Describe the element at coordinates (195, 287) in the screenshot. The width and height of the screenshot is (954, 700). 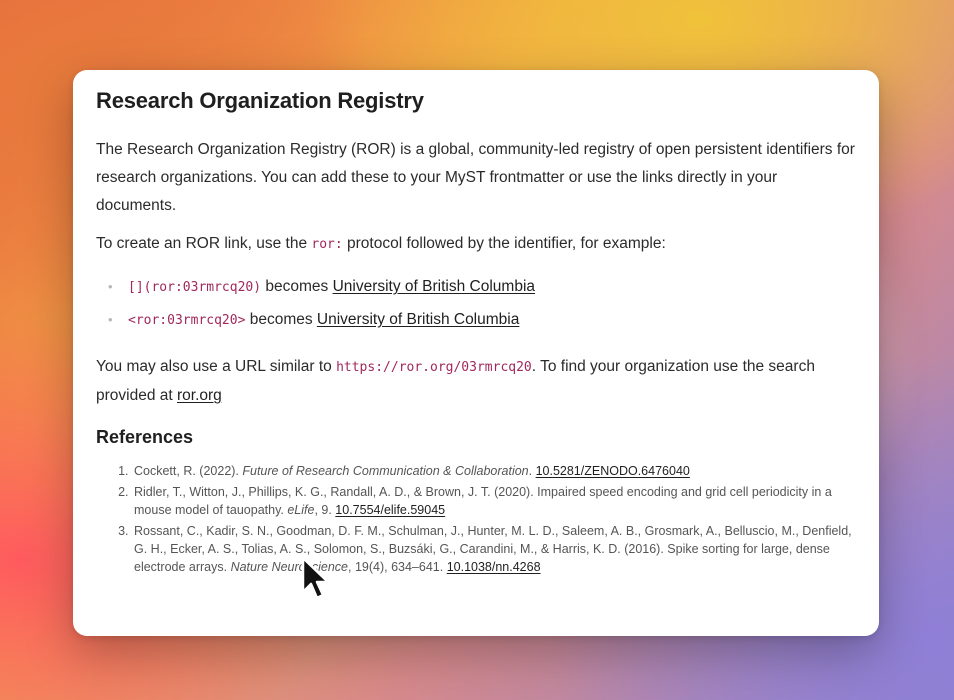
I see `example-code: [](ror:03rmrcq20)` at that location.